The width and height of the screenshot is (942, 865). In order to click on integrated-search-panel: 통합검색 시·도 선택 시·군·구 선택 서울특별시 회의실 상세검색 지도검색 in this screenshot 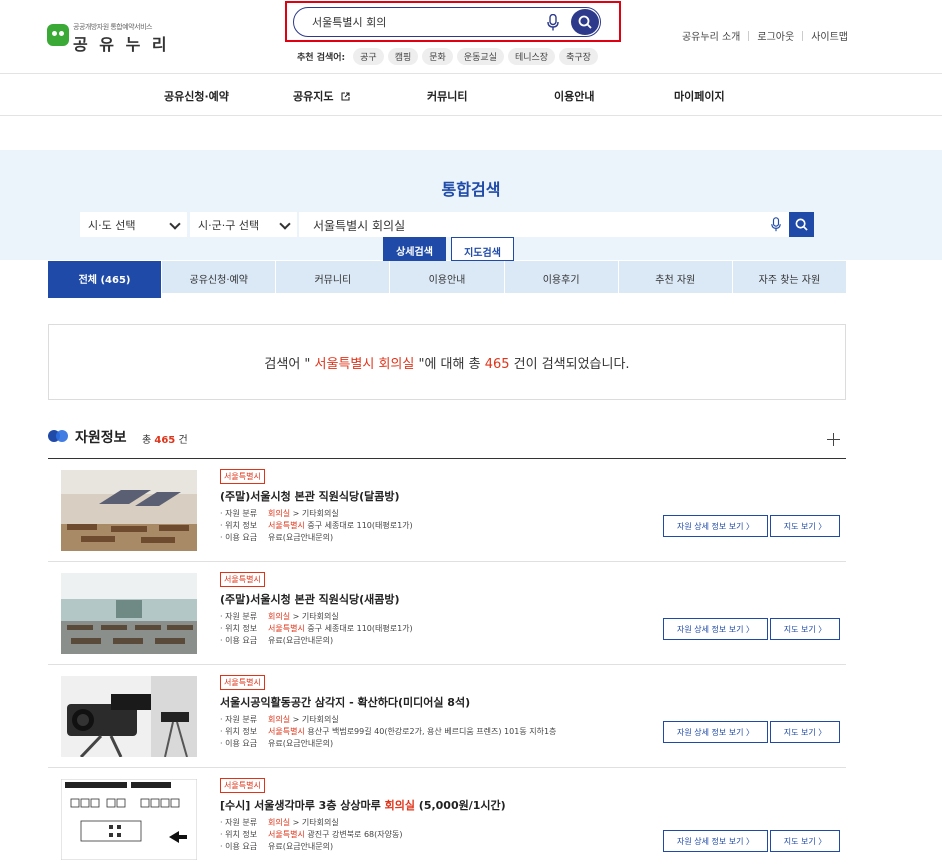, I will do `click(471, 205)`.